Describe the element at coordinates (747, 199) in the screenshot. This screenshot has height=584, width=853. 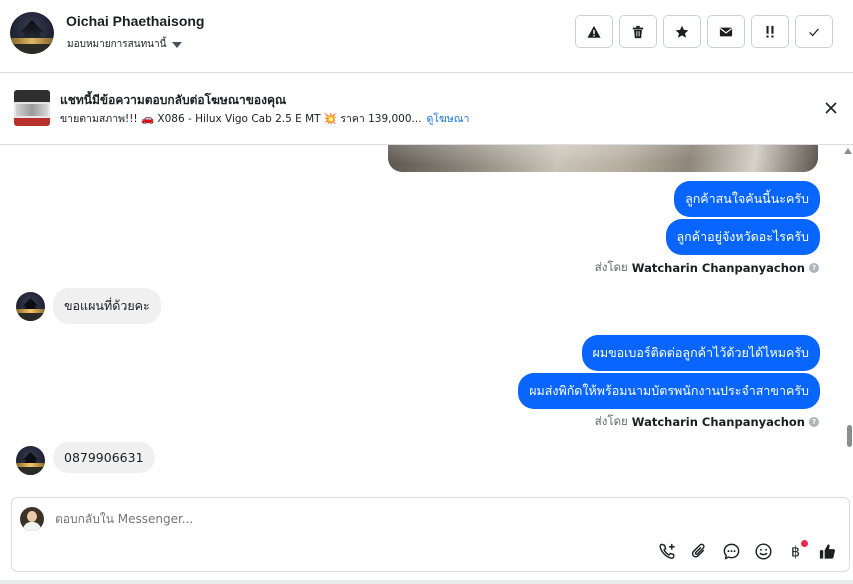
I see `outgoing-message: ลูกค้าสนใจคันนี้นะครับ` at that location.